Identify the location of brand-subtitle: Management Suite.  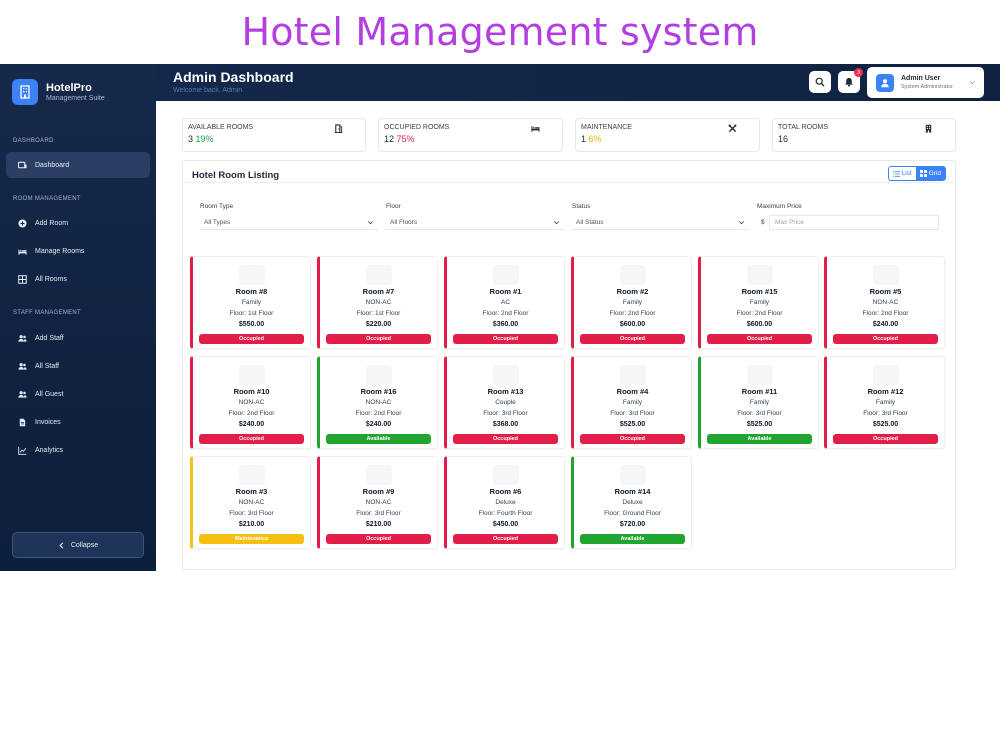
(75, 98).